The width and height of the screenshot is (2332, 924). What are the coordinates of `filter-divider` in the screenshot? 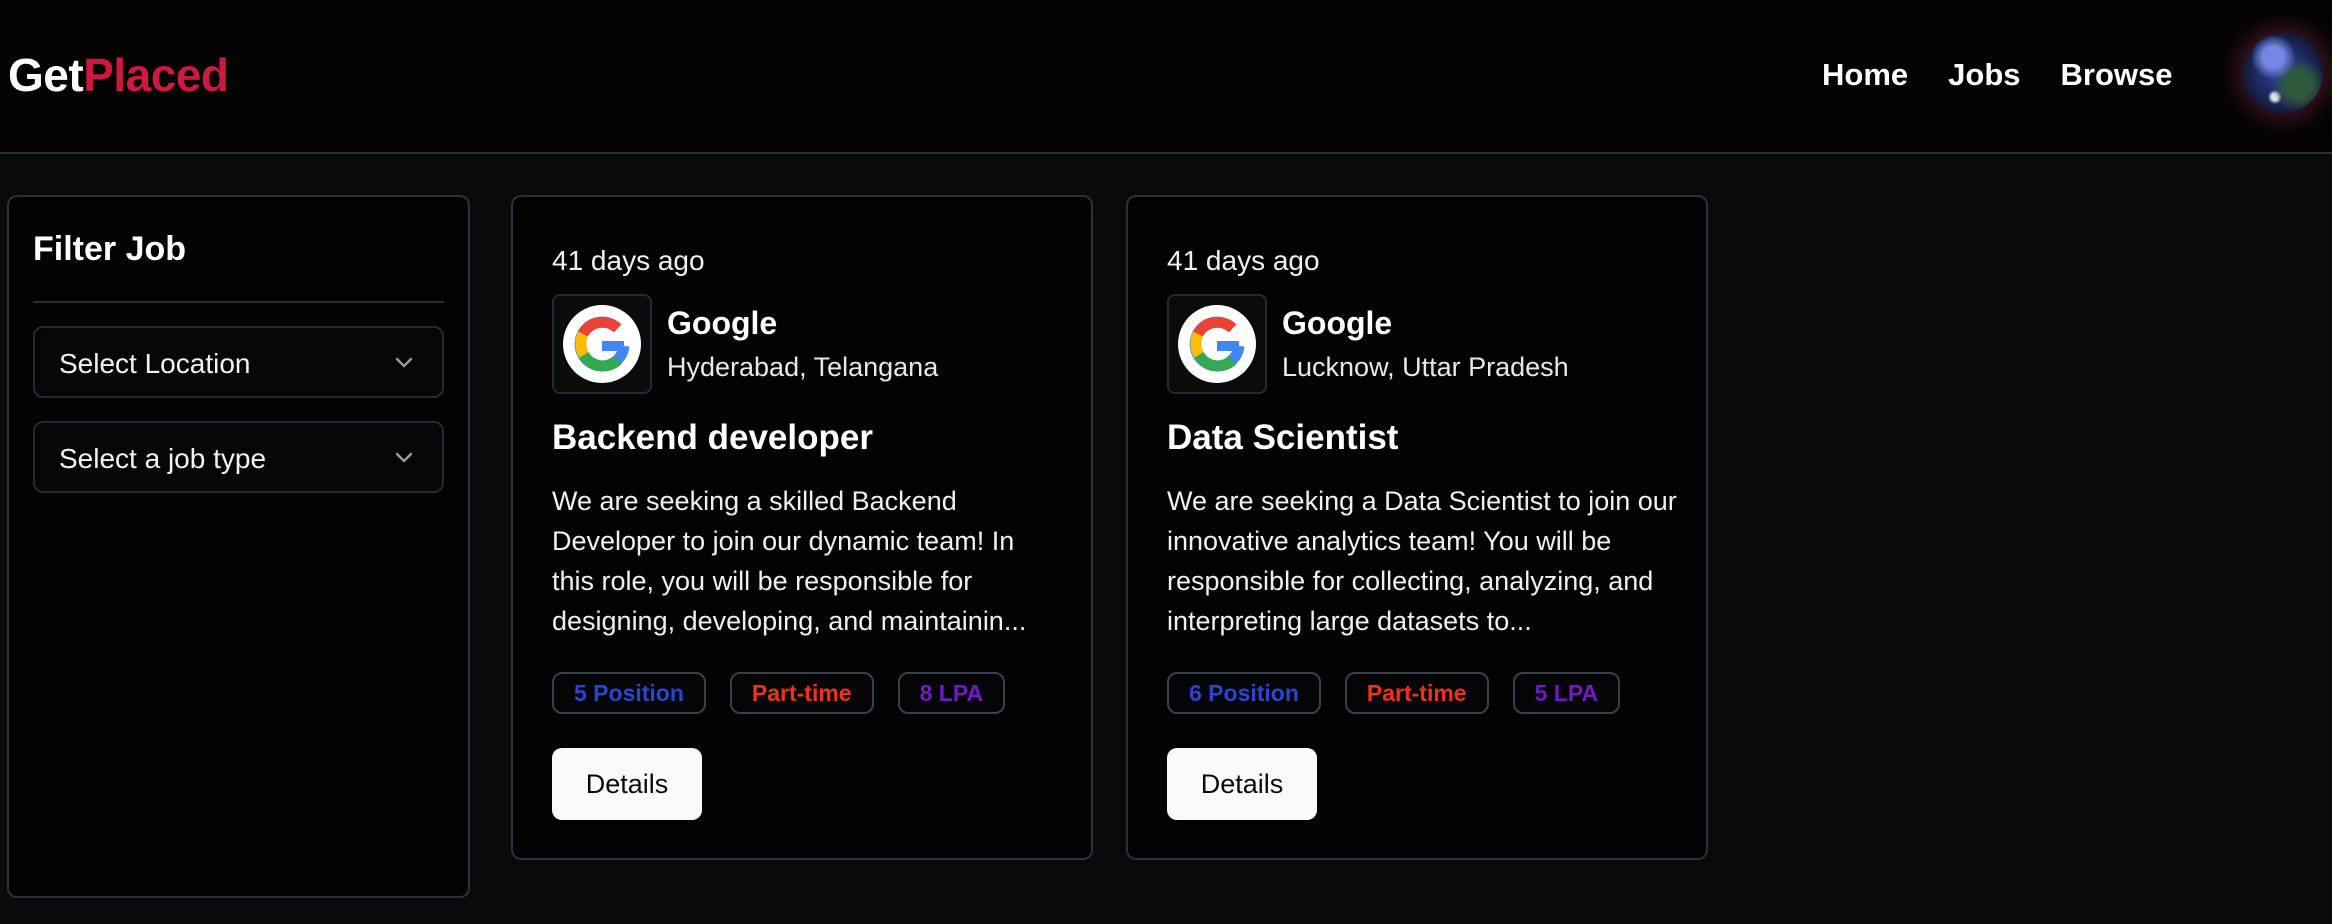 It's located at (238, 302).